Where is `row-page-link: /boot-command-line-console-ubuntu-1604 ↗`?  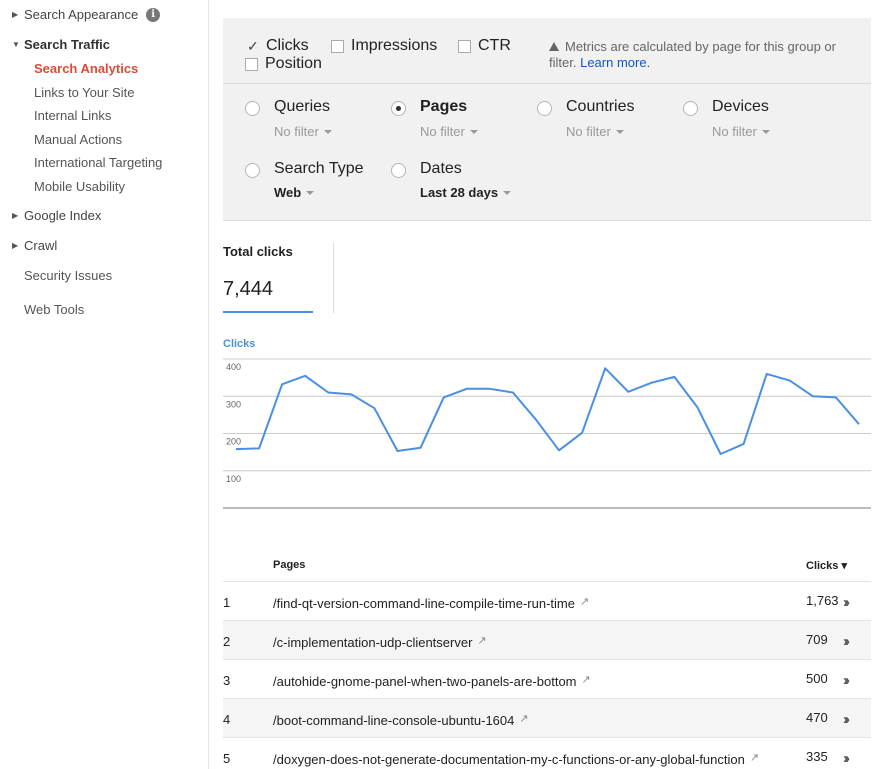
row-page-link: /boot-command-line-console-ubuntu-1604 ↗ is located at coordinates (401, 720).